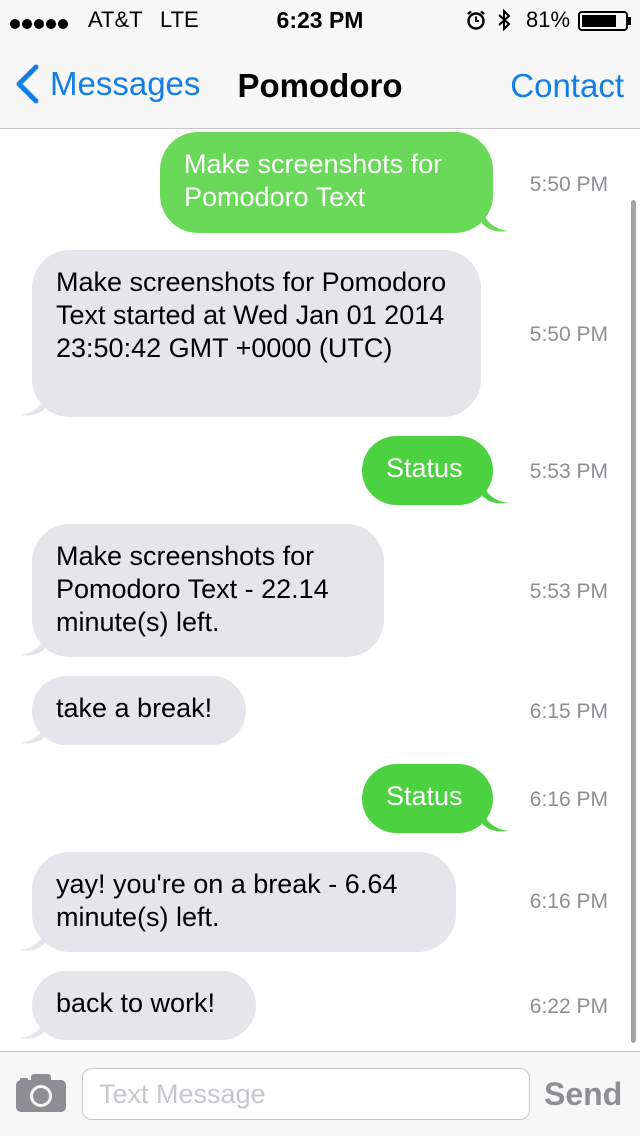  Describe the element at coordinates (568, 1006) in the screenshot. I see `message-timestamp: 6:22 PM` at that location.